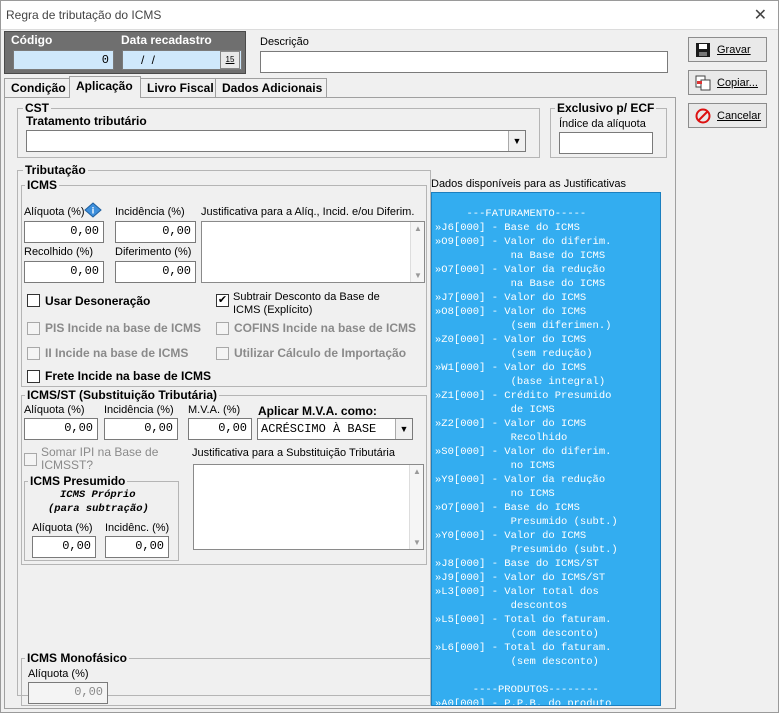 The width and height of the screenshot is (779, 713). What do you see at coordinates (464, 62) in the screenshot?
I see `descricao-field` at bounding box center [464, 62].